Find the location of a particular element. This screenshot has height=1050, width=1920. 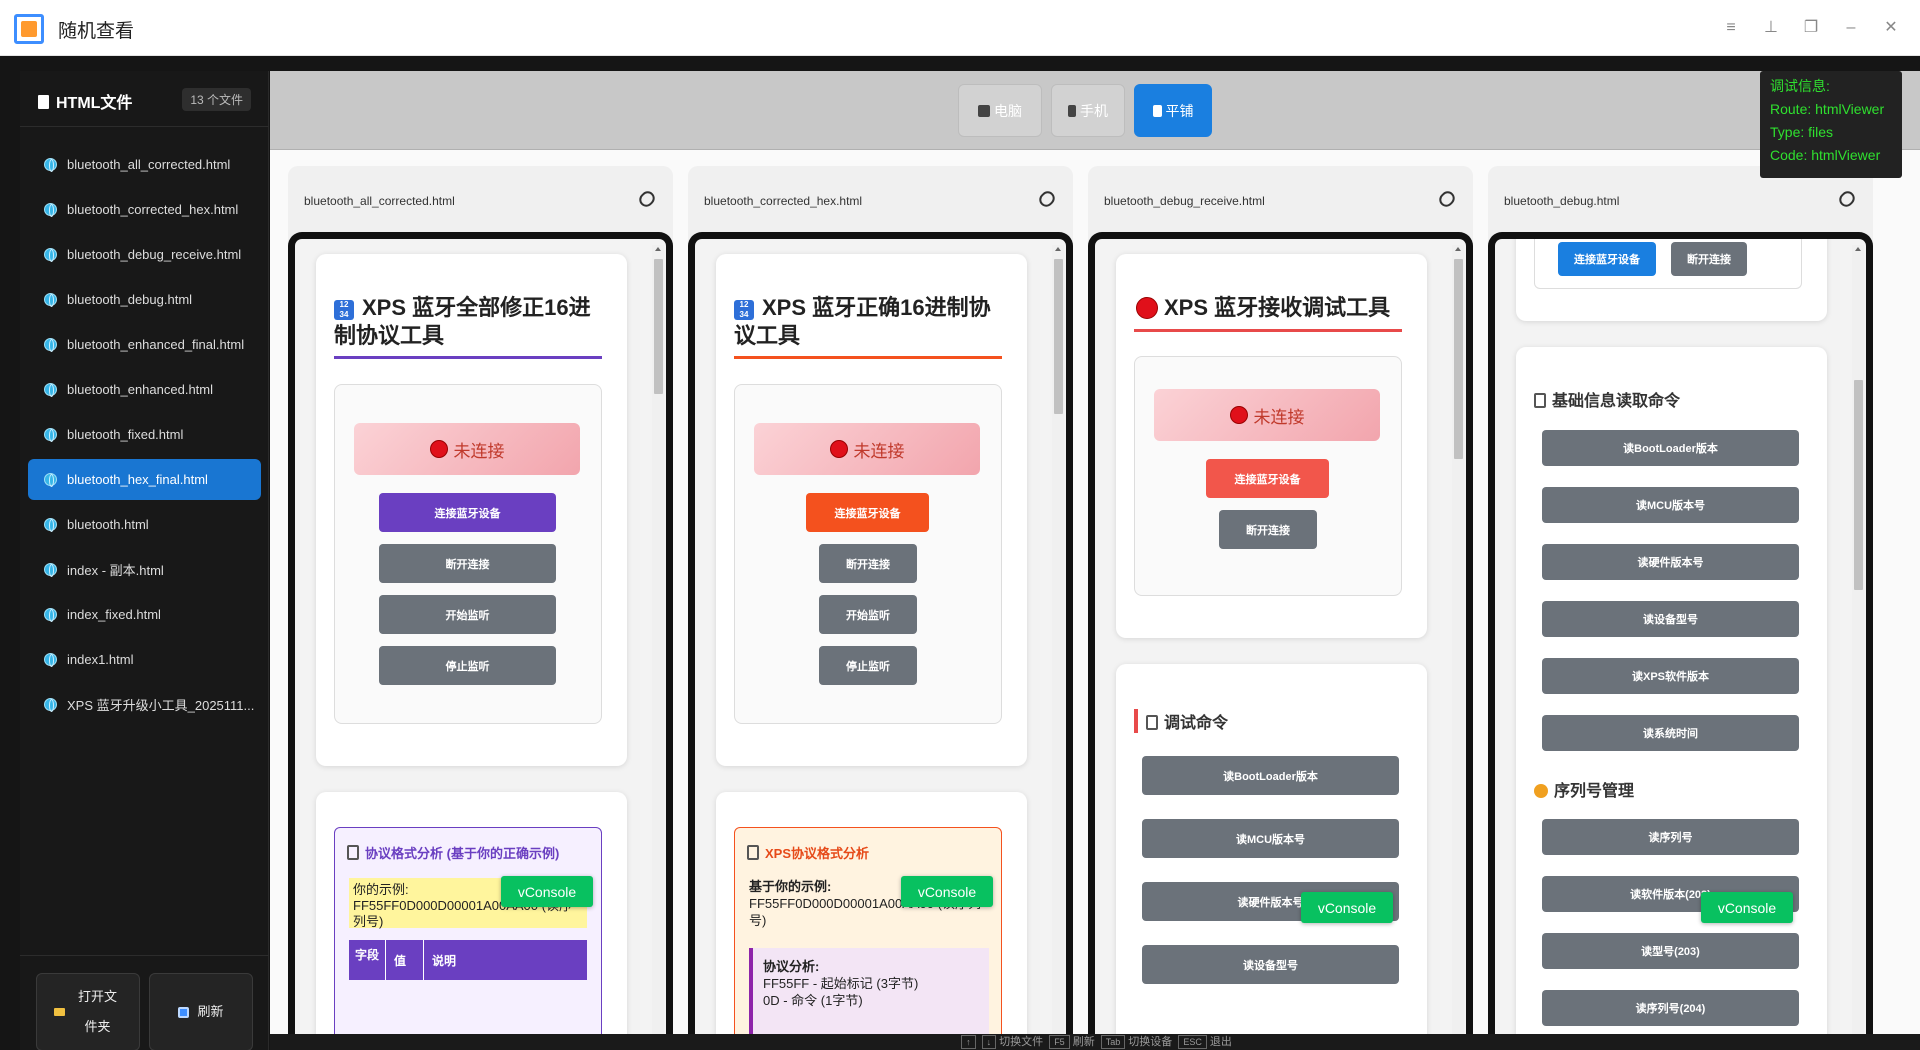

file-item: bluetooth_all_corrected.html is located at coordinates (144, 164).